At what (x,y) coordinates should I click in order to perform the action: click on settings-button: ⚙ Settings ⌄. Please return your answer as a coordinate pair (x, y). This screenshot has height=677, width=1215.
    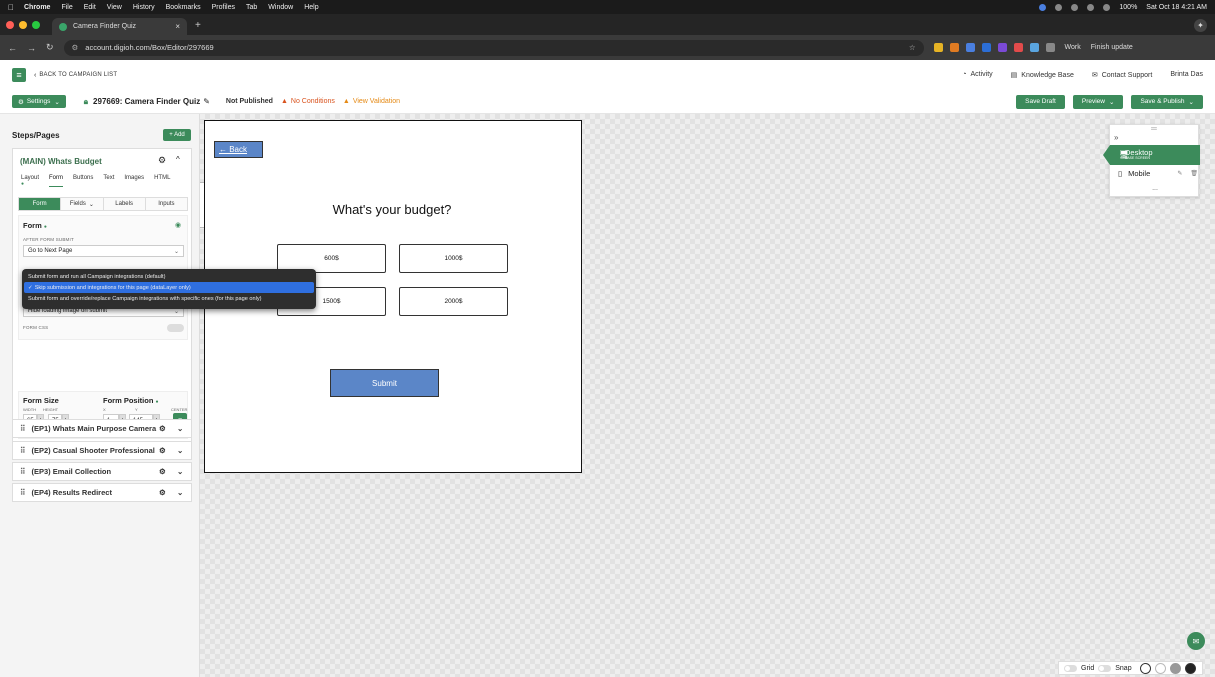
    Looking at the image, I should click on (39, 101).